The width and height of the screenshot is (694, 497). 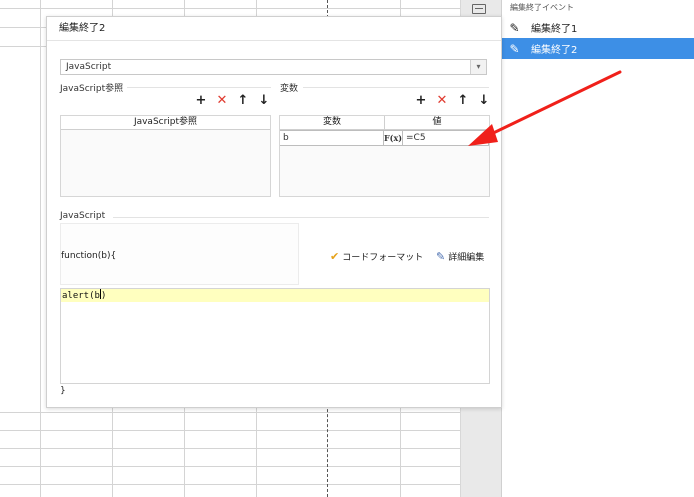 What do you see at coordinates (484, 100) in the screenshot?
I see `move-down-variable-button: ↓` at bounding box center [484, 100].